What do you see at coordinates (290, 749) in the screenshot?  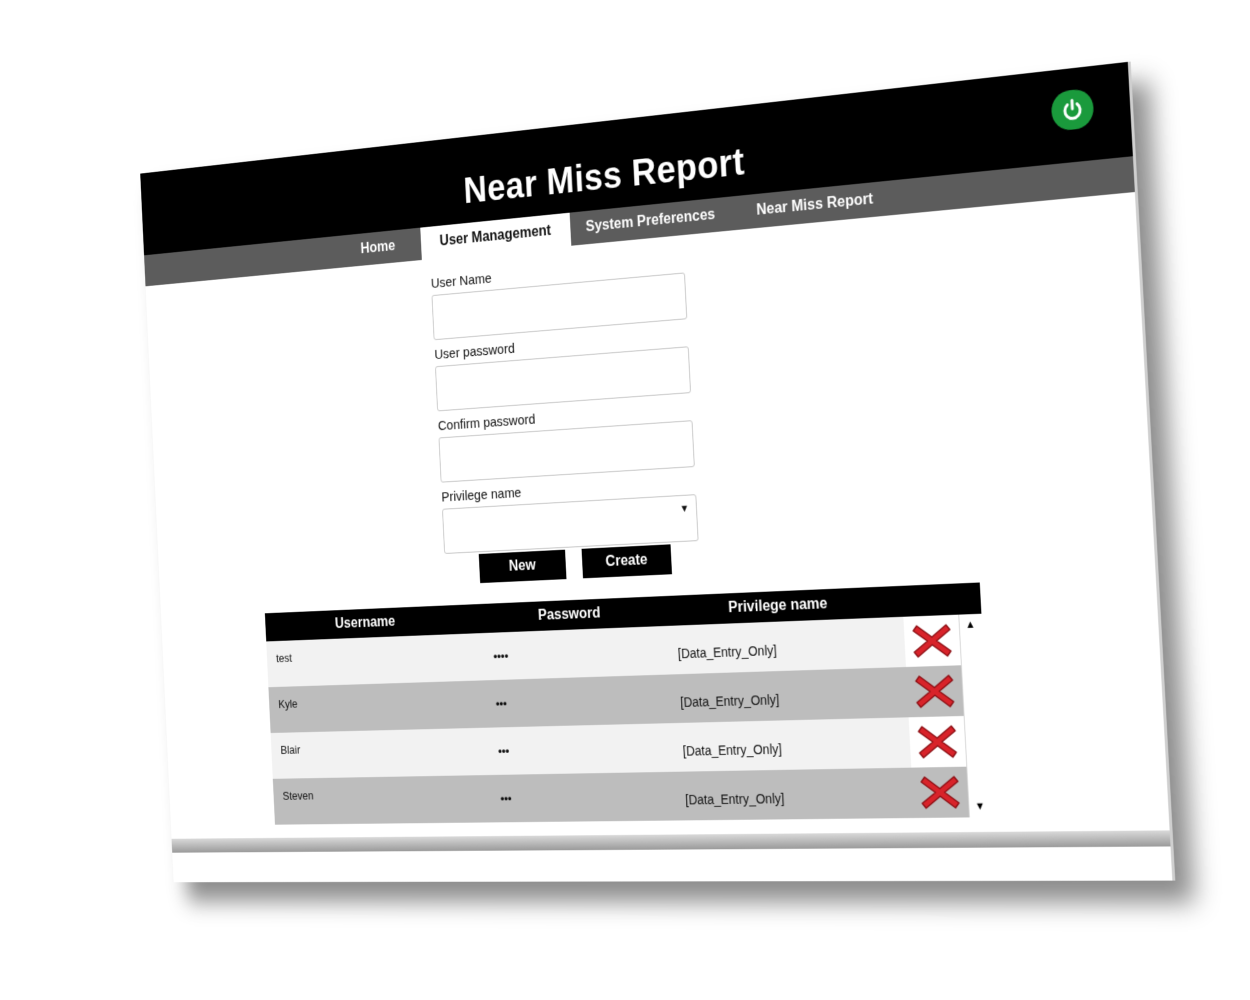 I see `row-username: Blair` at bounding box center [290, 749].